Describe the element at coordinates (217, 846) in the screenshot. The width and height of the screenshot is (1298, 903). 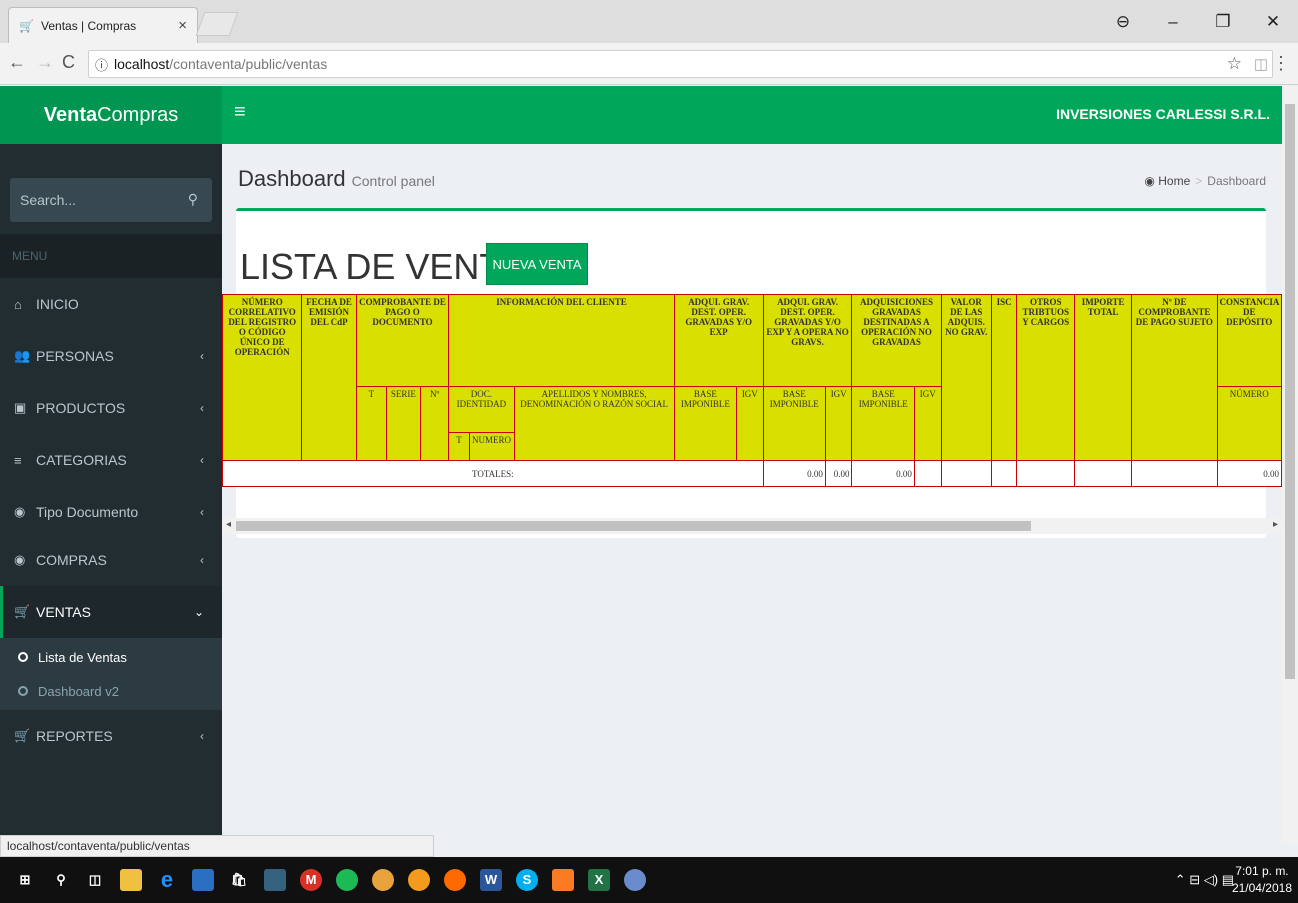
I see `status-url: localhost/contaventa/public/ventas` at that location.